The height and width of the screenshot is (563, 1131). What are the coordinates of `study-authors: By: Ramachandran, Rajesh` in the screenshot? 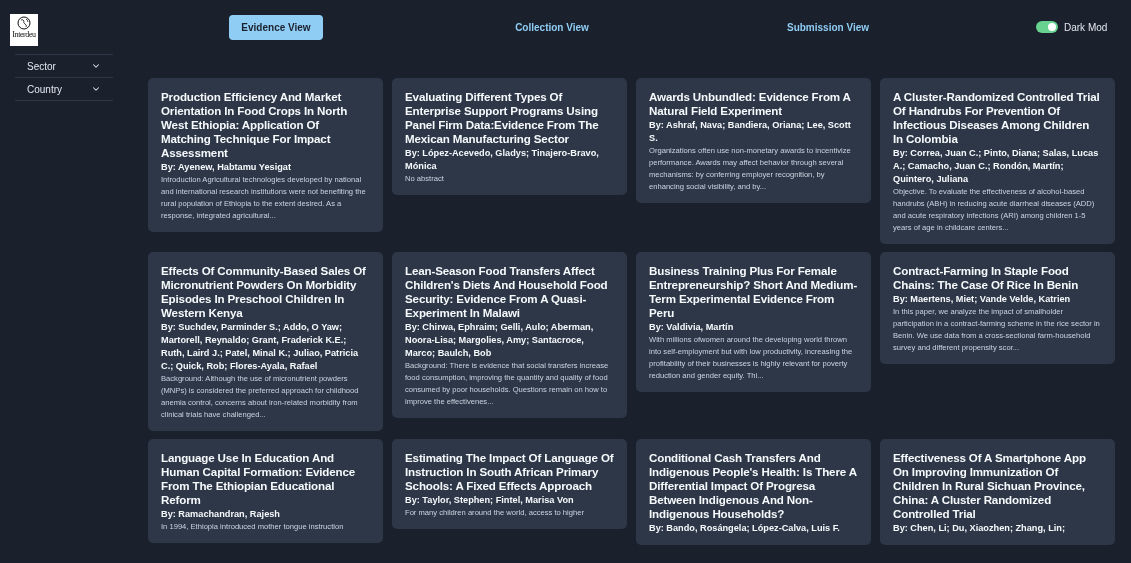 It's located at (221, 514).